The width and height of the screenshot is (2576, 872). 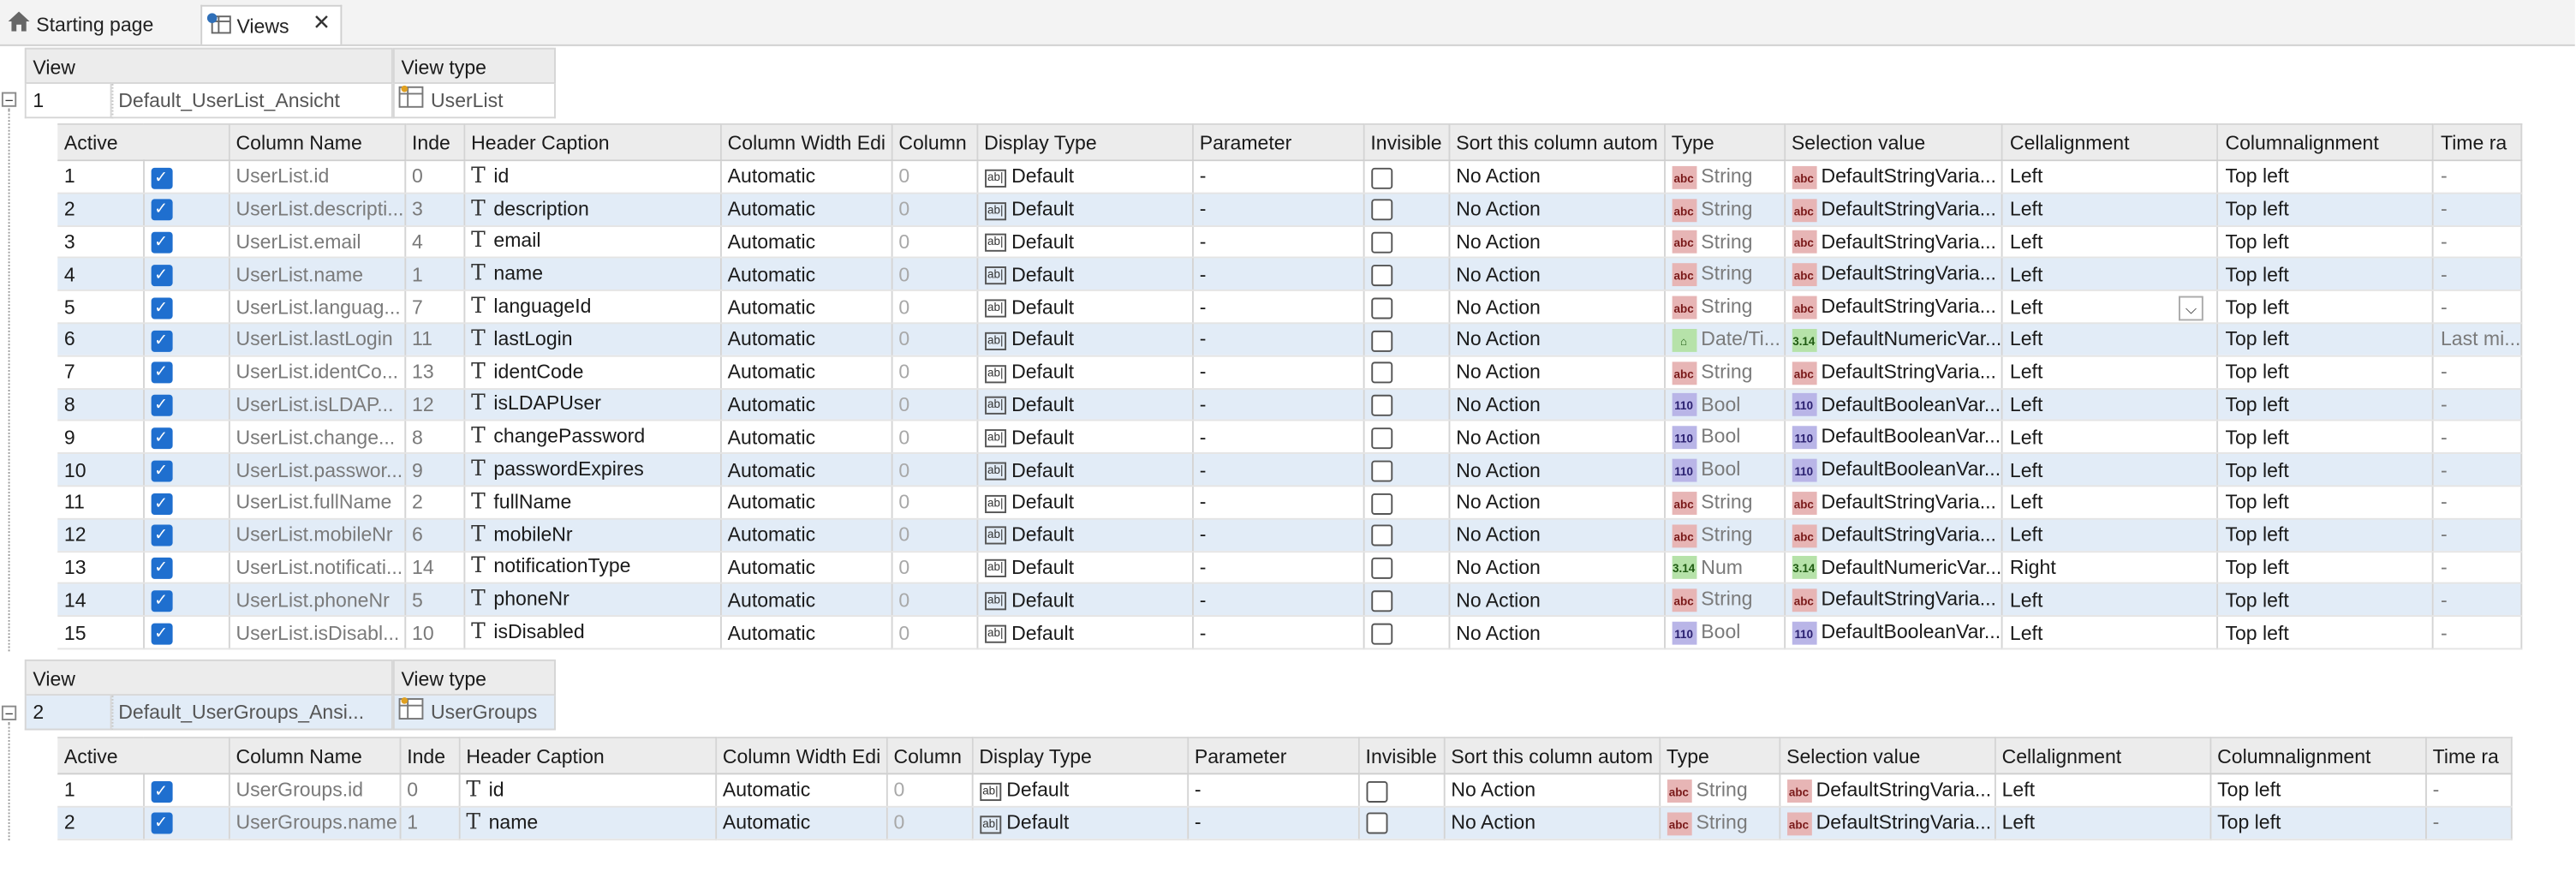 I want to click on cellalignment-cell: Right, so click(x=2110, y=568).